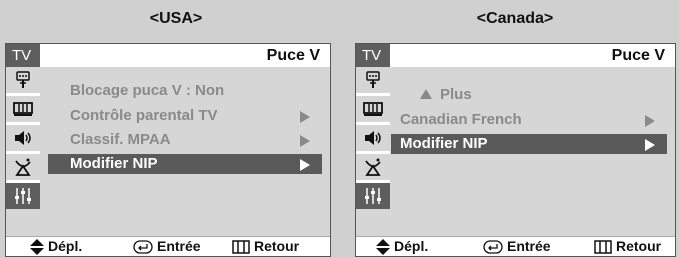  I want to click on menu-item-canadian-french: Canadian French, so click(529, 120).